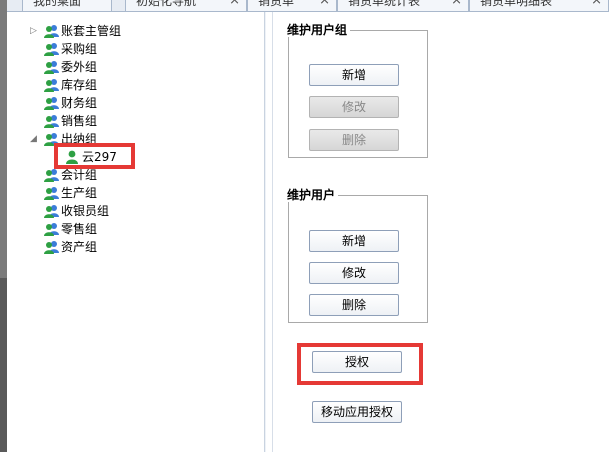  I want to click on tree-node-label: 资产组, so click(79, 247).